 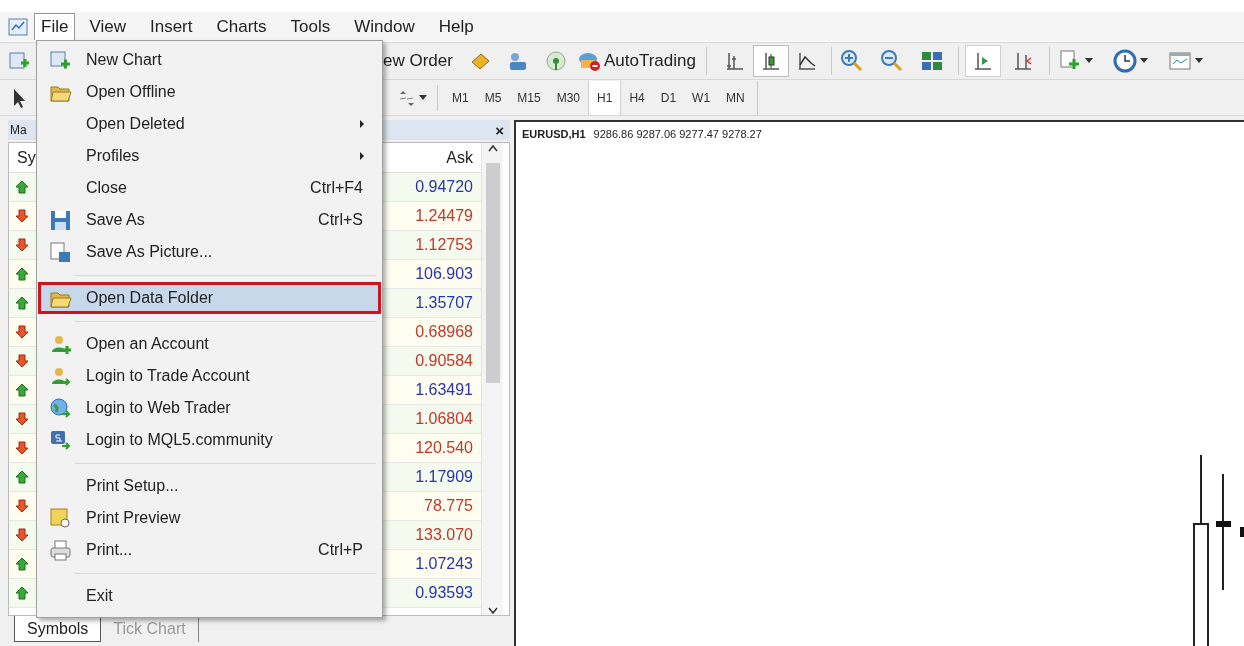 What do you see at coordinates (444, 477) in the screenshot?
I see `price-cell-text: 1.17909` at bounding box center [444, 477].